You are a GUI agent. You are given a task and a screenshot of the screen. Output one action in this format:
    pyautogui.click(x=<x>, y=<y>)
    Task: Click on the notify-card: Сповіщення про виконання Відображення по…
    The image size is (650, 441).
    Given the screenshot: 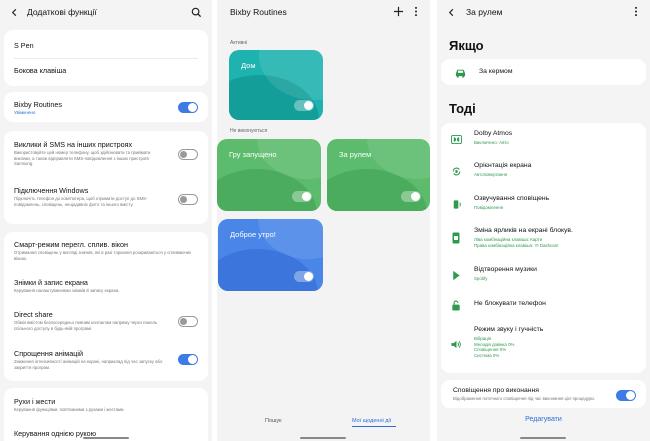 What is the action you would take?
    pyautogui.click(x=543, y=394)
    